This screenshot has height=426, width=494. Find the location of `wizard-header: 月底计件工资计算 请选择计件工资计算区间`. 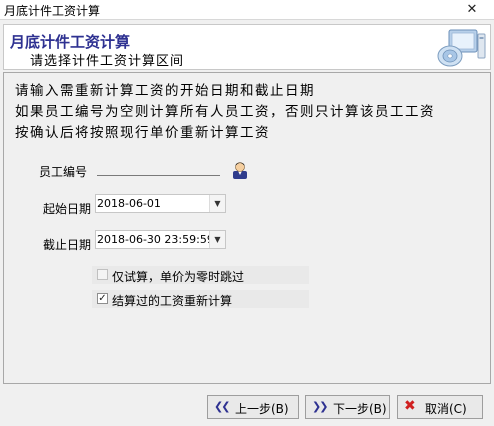

wizard-header: 月底计件工资计算 请选择计件工资计算区间 is located at coordinates (247, 47).